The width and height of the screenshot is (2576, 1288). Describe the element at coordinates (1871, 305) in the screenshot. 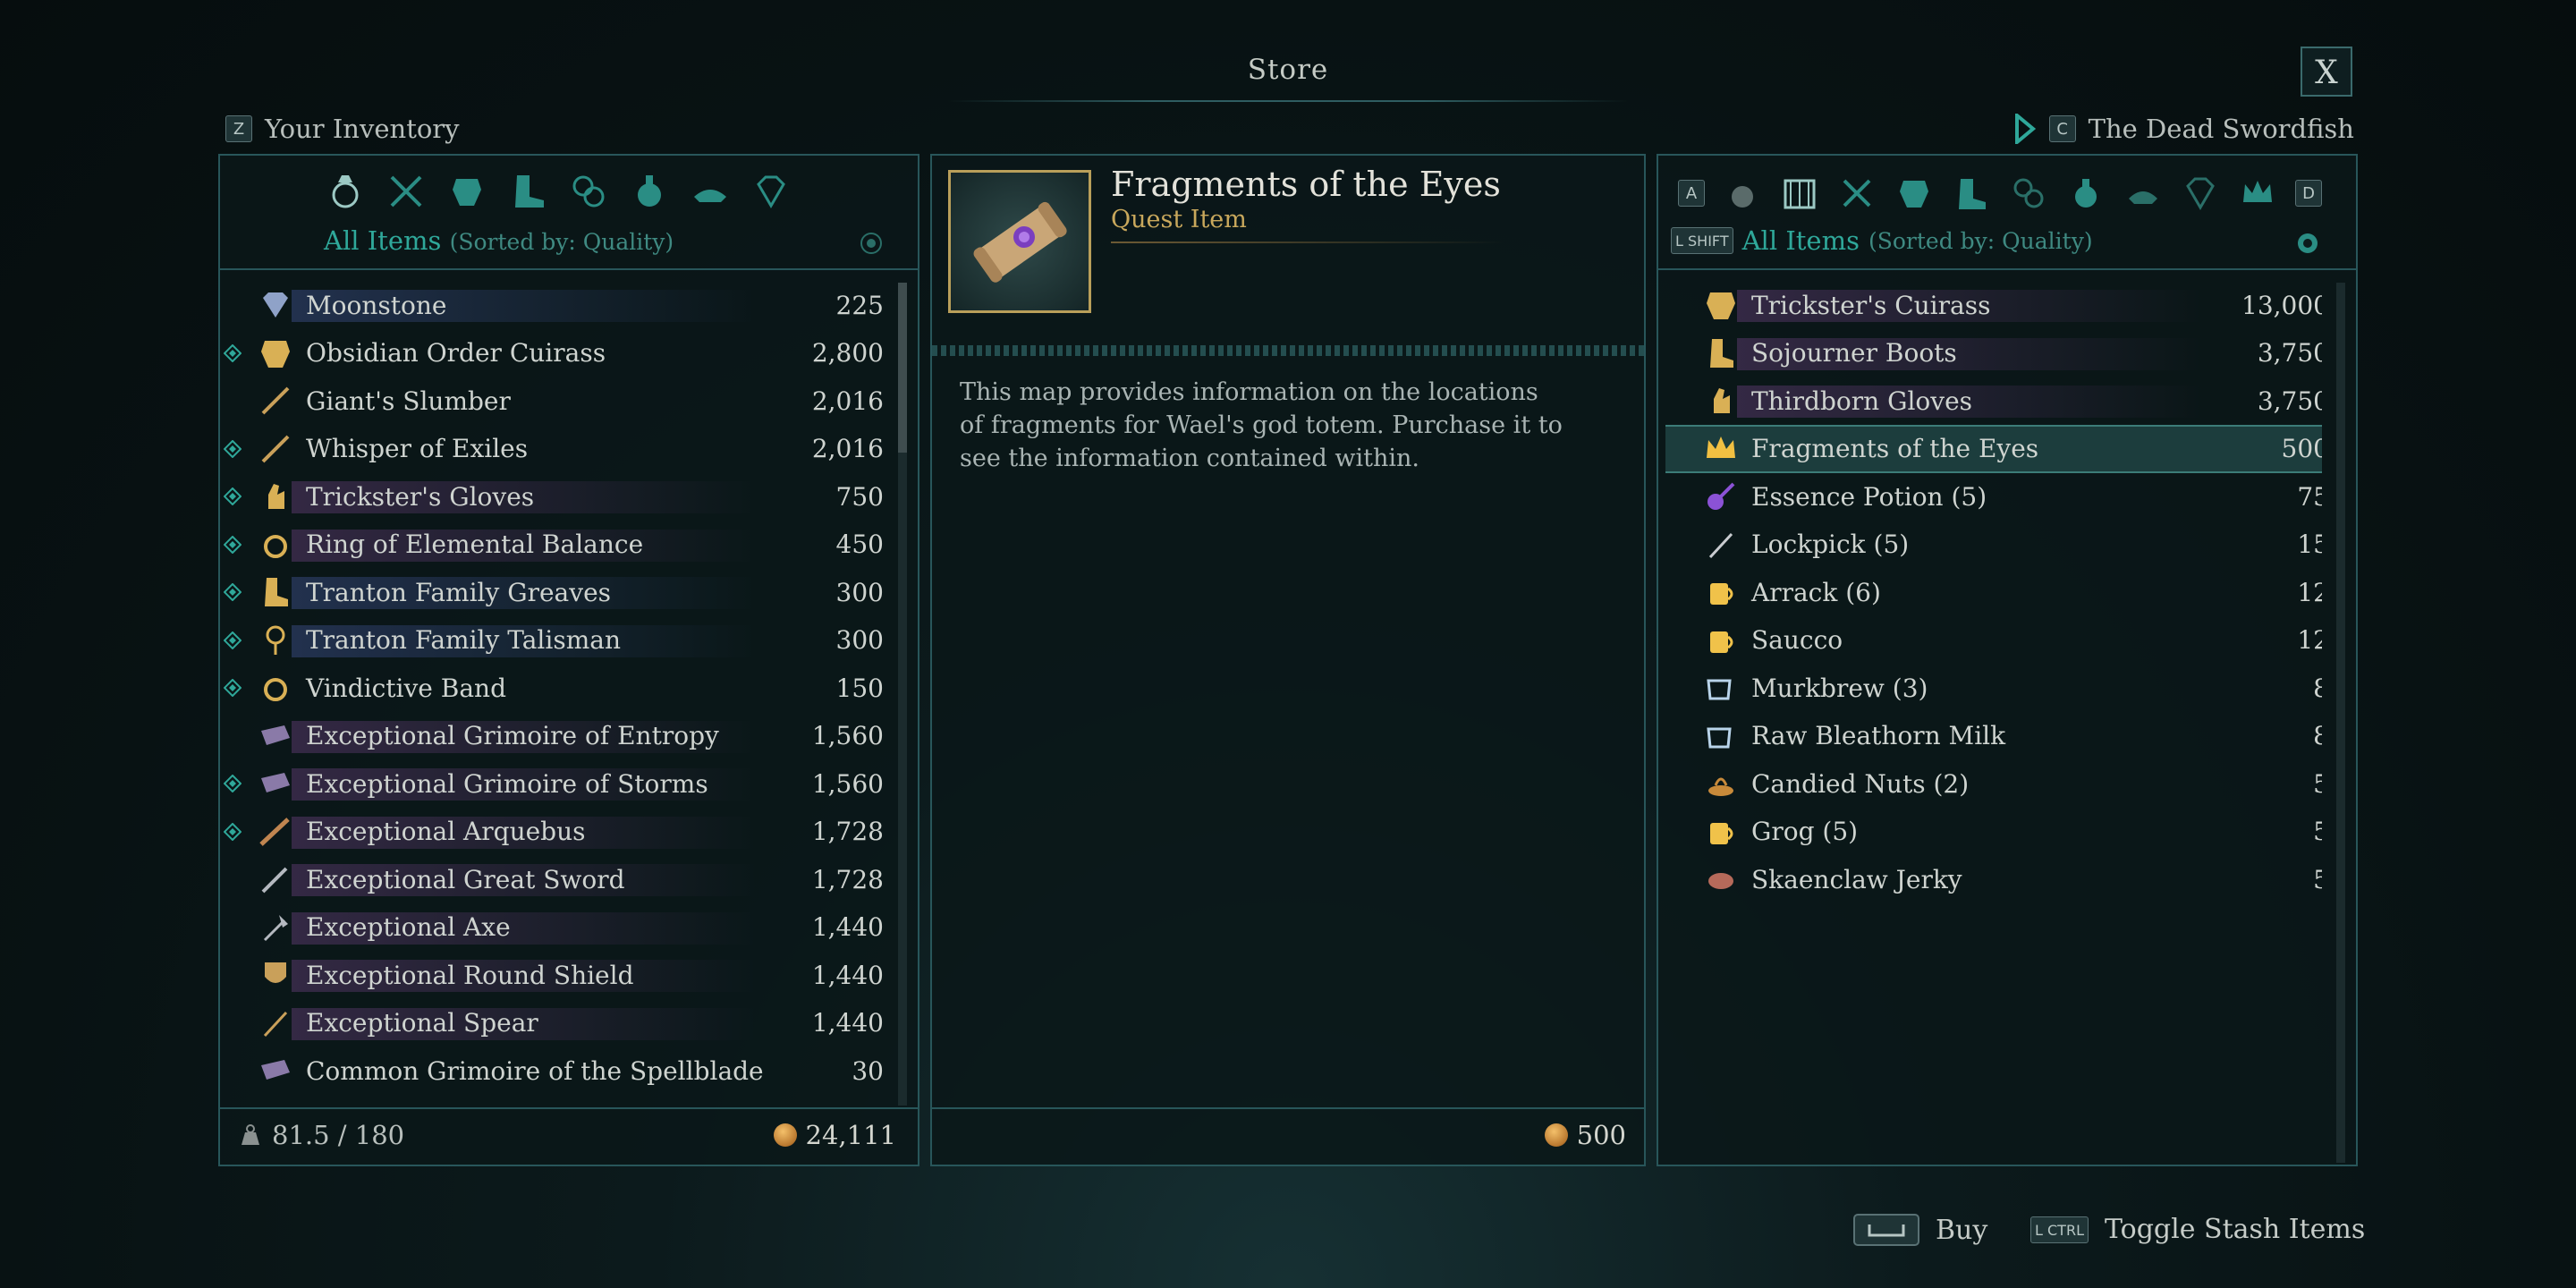

I see `item-name: Trickster's Cuirass` at that location.